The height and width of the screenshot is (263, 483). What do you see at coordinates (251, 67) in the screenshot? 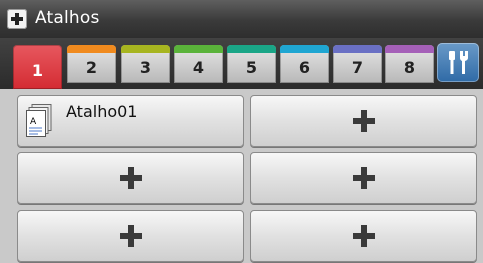
I see `tab-label: 5` at bounding box center [251, 67].